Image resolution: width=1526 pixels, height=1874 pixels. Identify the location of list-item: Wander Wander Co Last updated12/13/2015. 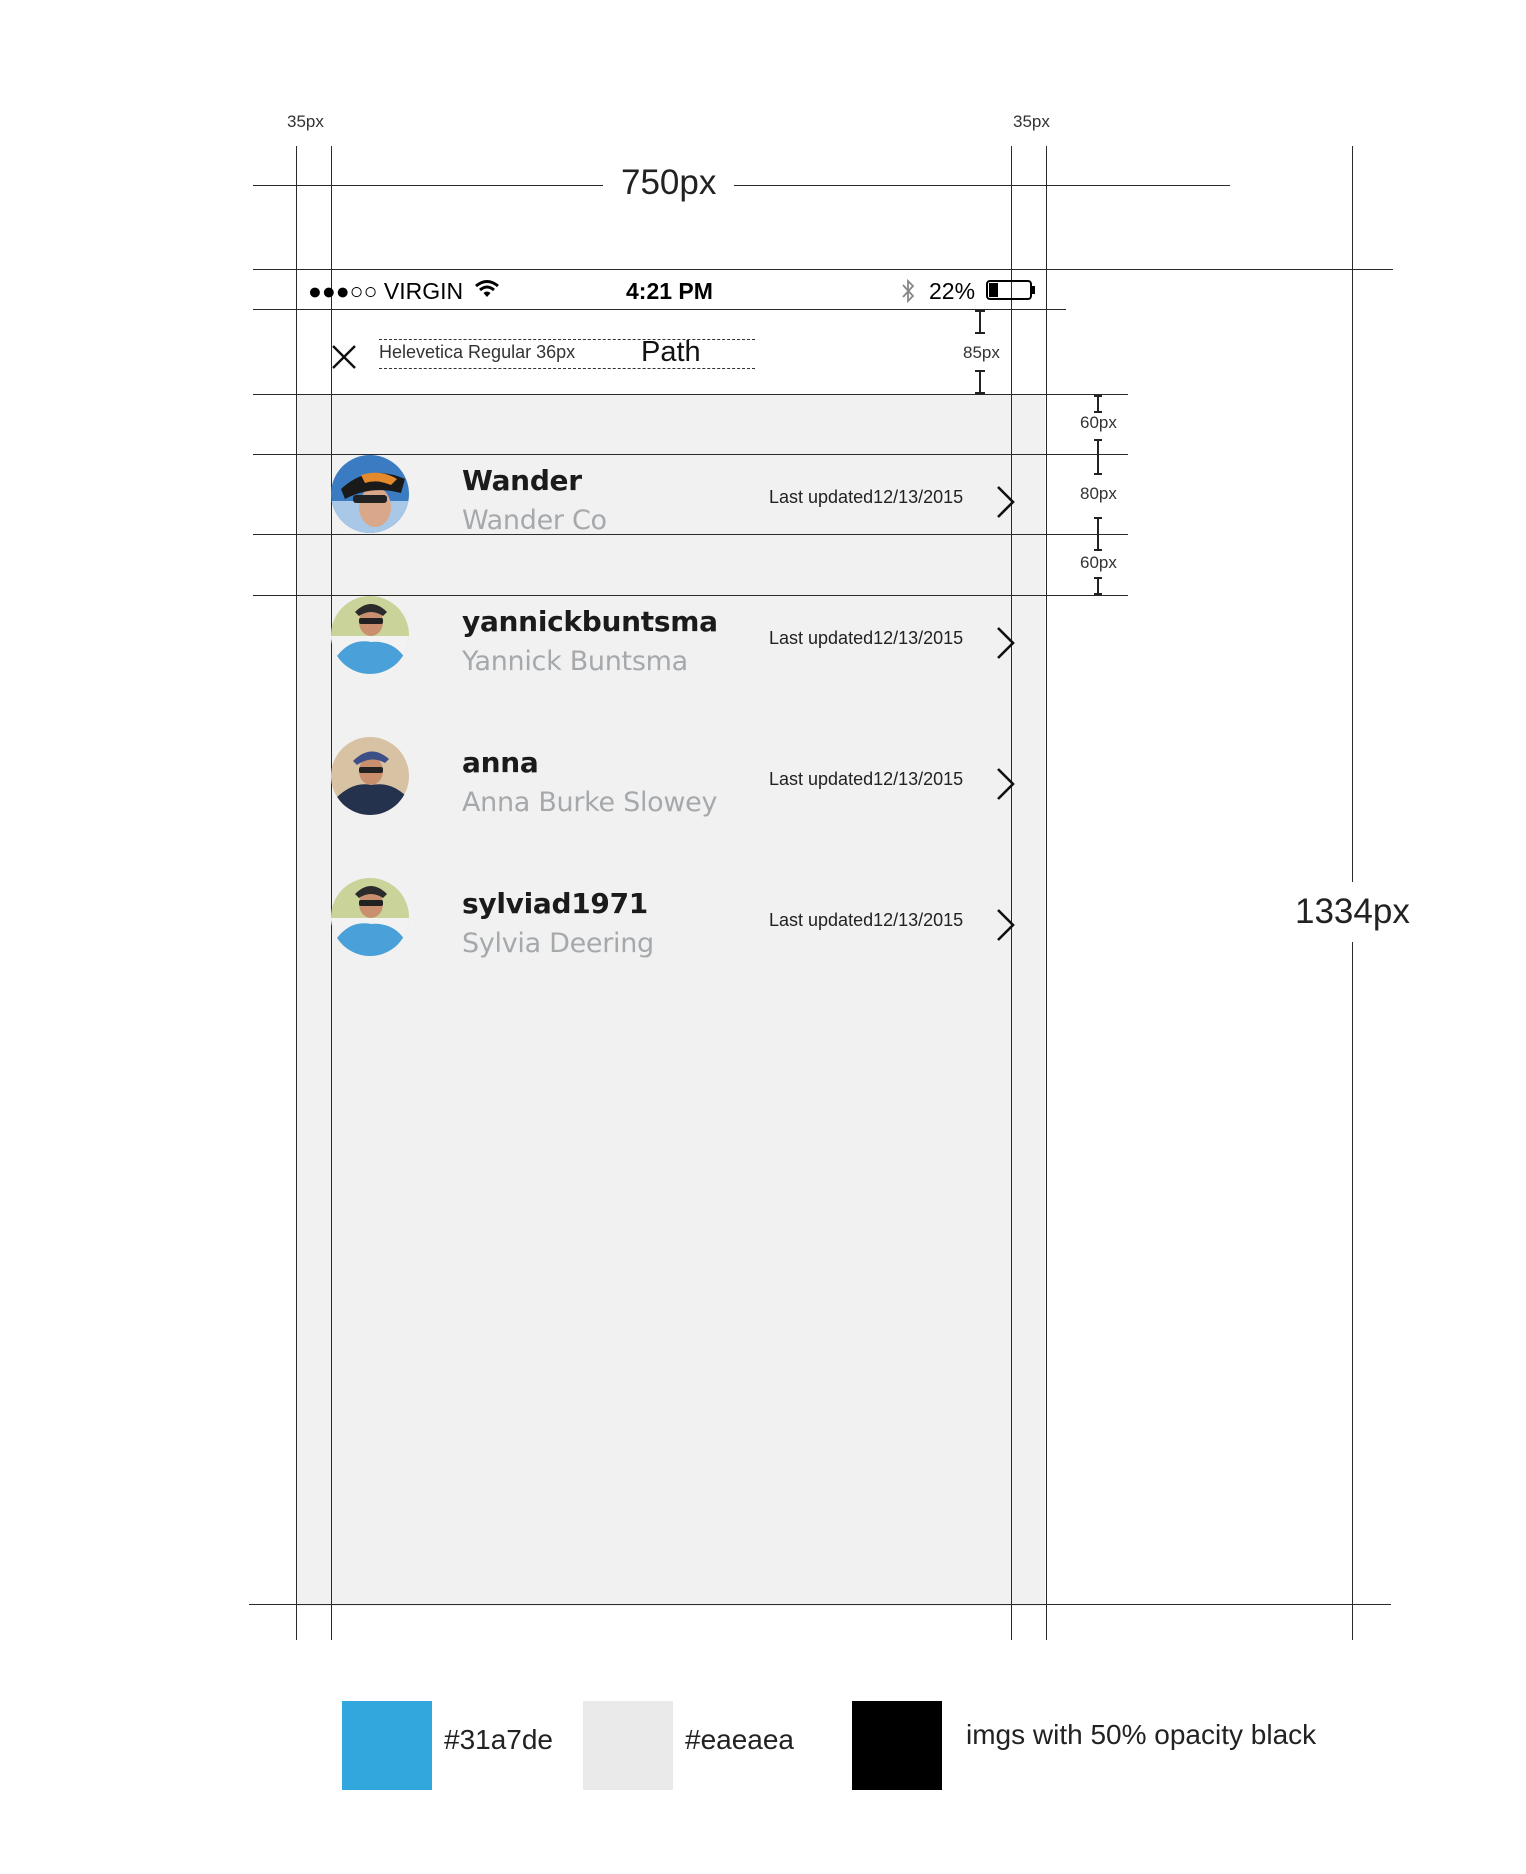
(670, 505).